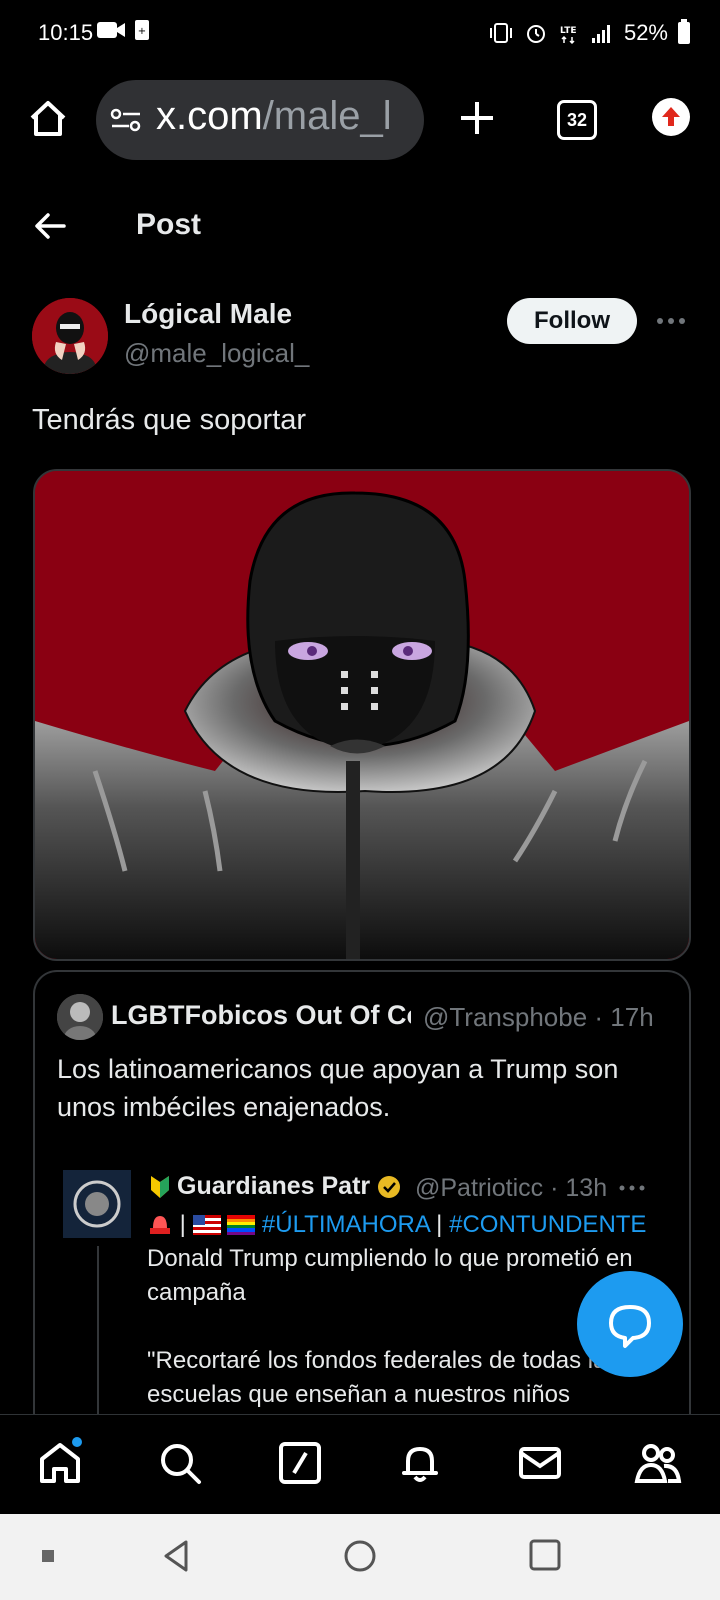  I want to click on sys-home-icon, so click(360, 1556).